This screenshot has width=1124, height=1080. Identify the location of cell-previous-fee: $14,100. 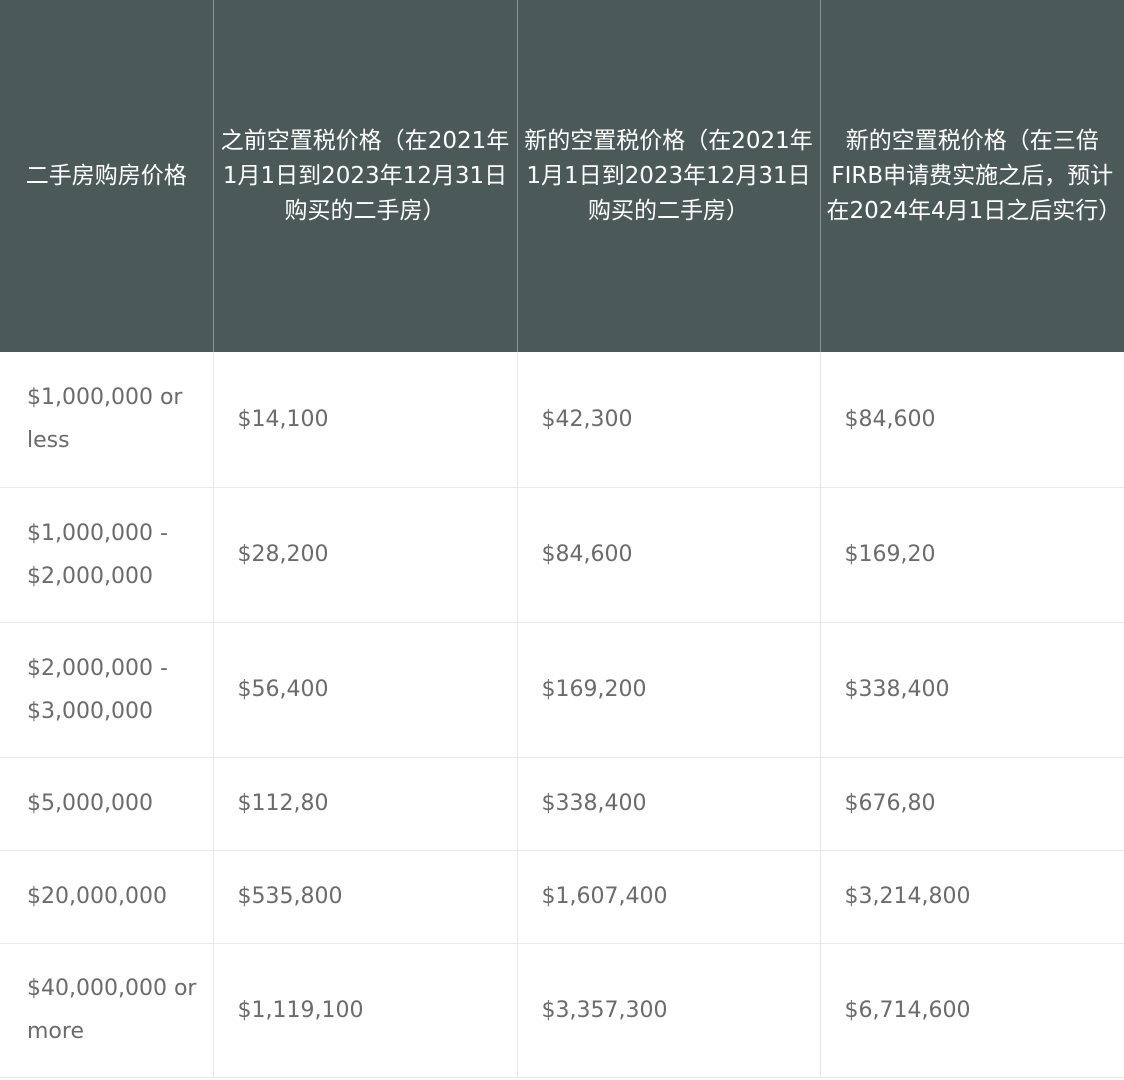
(365, 420).